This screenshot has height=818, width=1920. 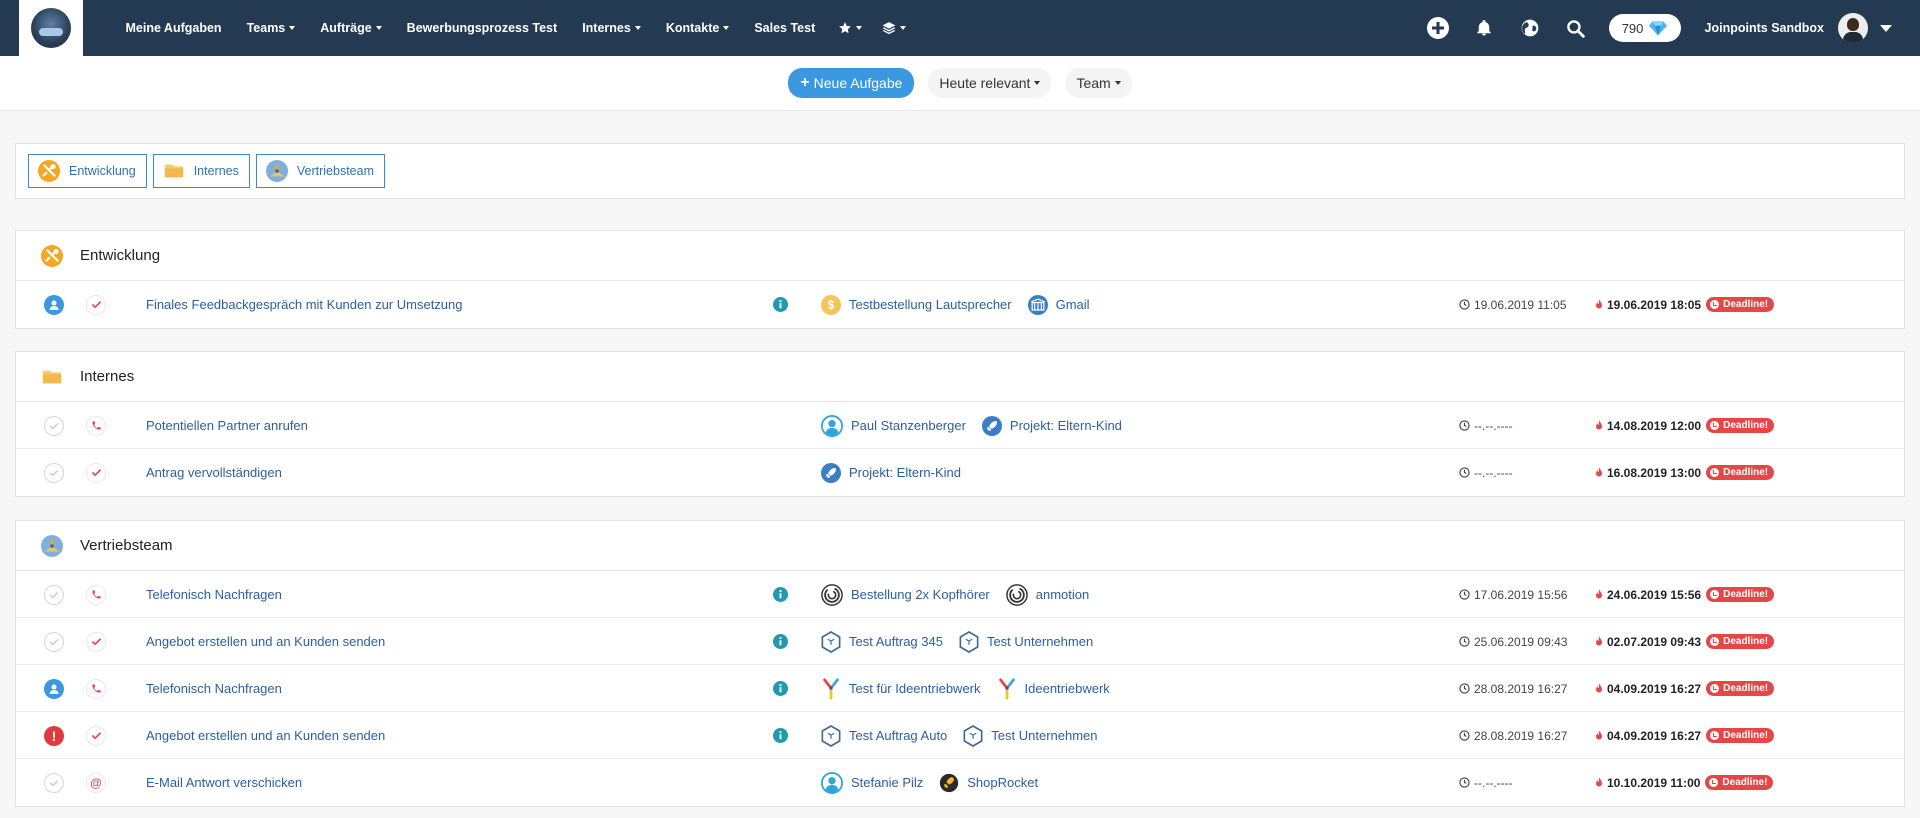 What do you see at coordinates (884, 735) in the screenshot?
I see `related-link: Test Auftrag Auto` at bounding box center [884, 735].